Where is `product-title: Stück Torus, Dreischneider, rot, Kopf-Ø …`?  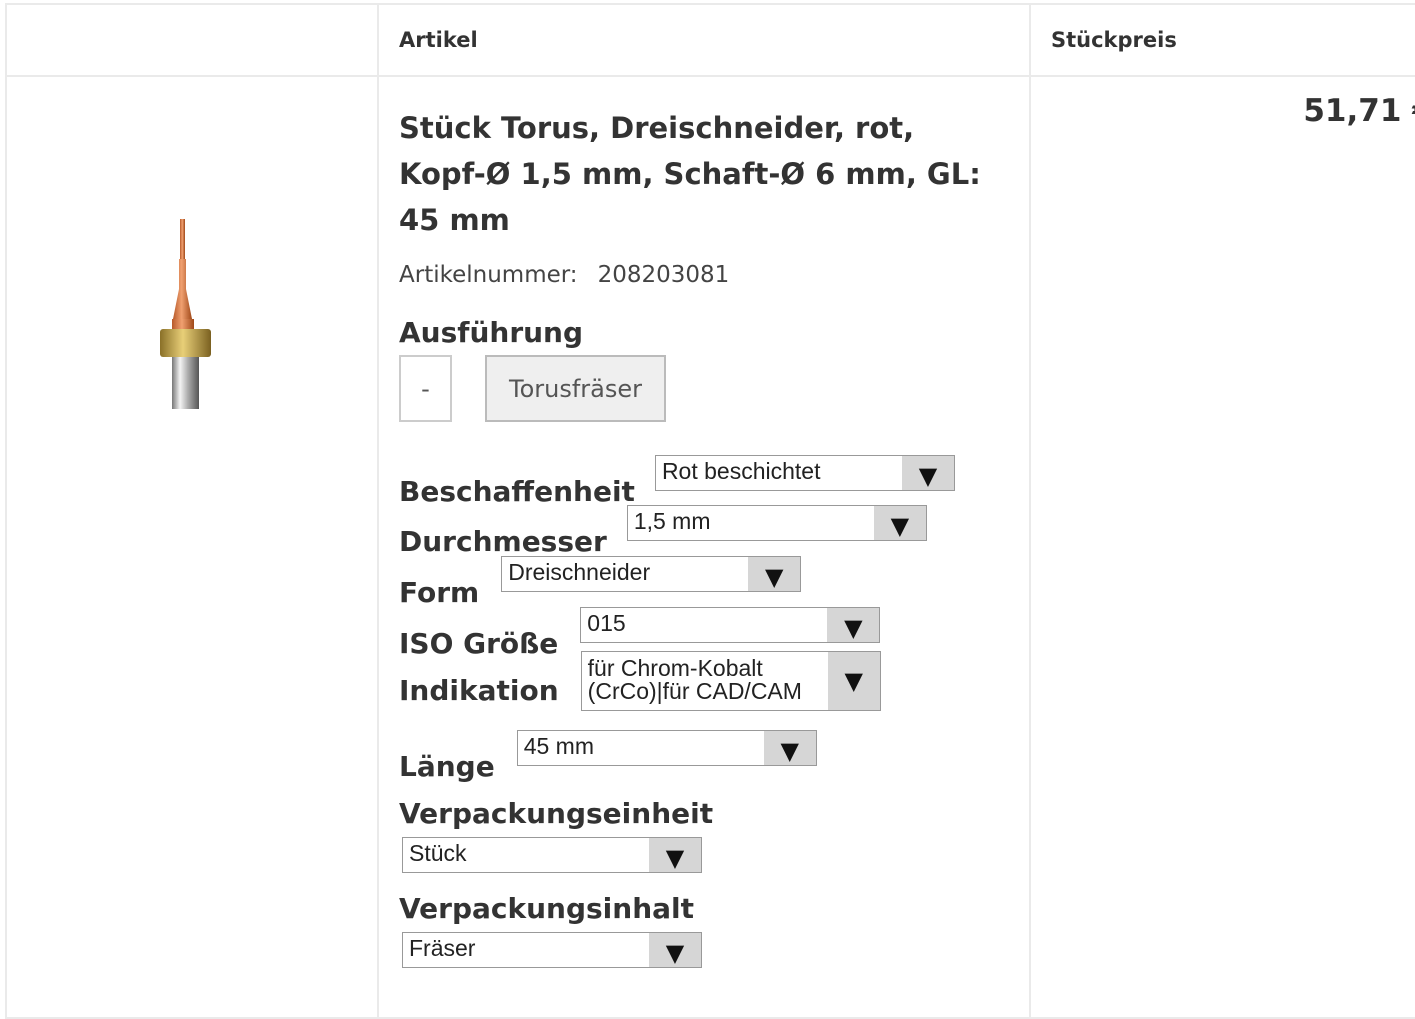
product-title: Stück Torus, Dreischneider, rot, Kopf-Ø … is located at coordinates (694, 174).